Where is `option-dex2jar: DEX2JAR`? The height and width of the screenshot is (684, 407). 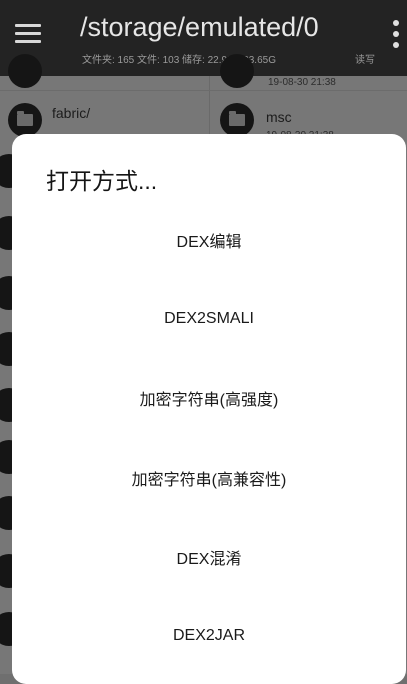 option-dex2jar: DEX2JAR is located at coordinates (209, 636).